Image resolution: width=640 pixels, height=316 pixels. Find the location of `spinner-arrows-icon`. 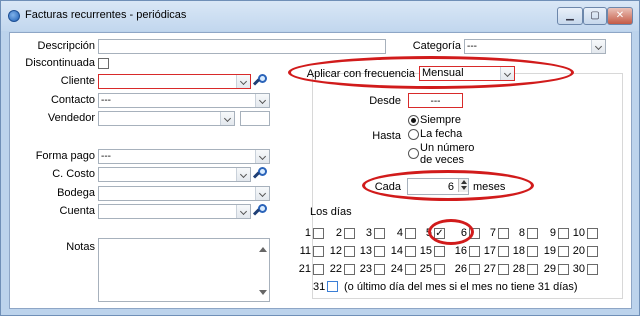

spinner-arrows-icon is located at coordinates (463, 185).